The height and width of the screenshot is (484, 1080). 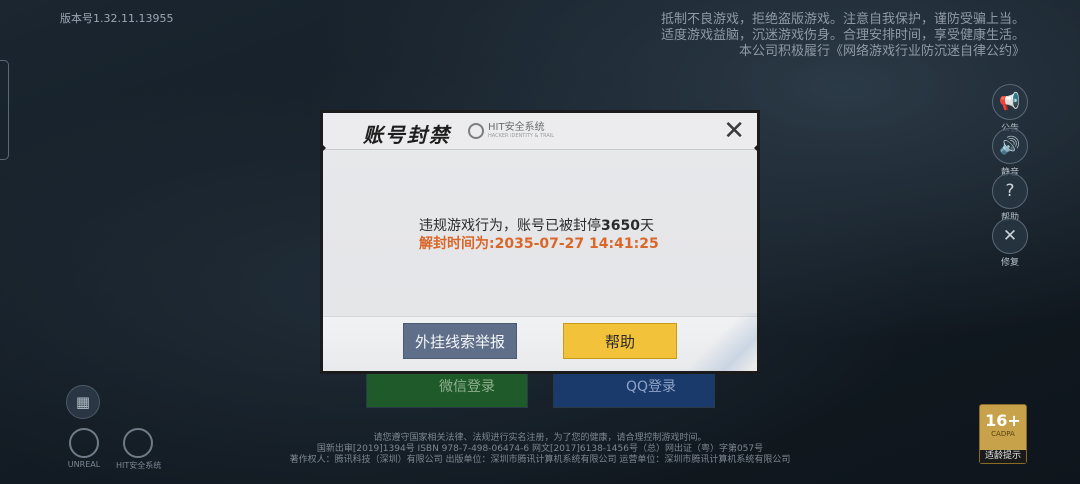 I want to click on dialog-title-bar: 账号封禁 HIT安全系统 HACKER IDENTITY & TRAIL ✕, so click(x=540, y=131).